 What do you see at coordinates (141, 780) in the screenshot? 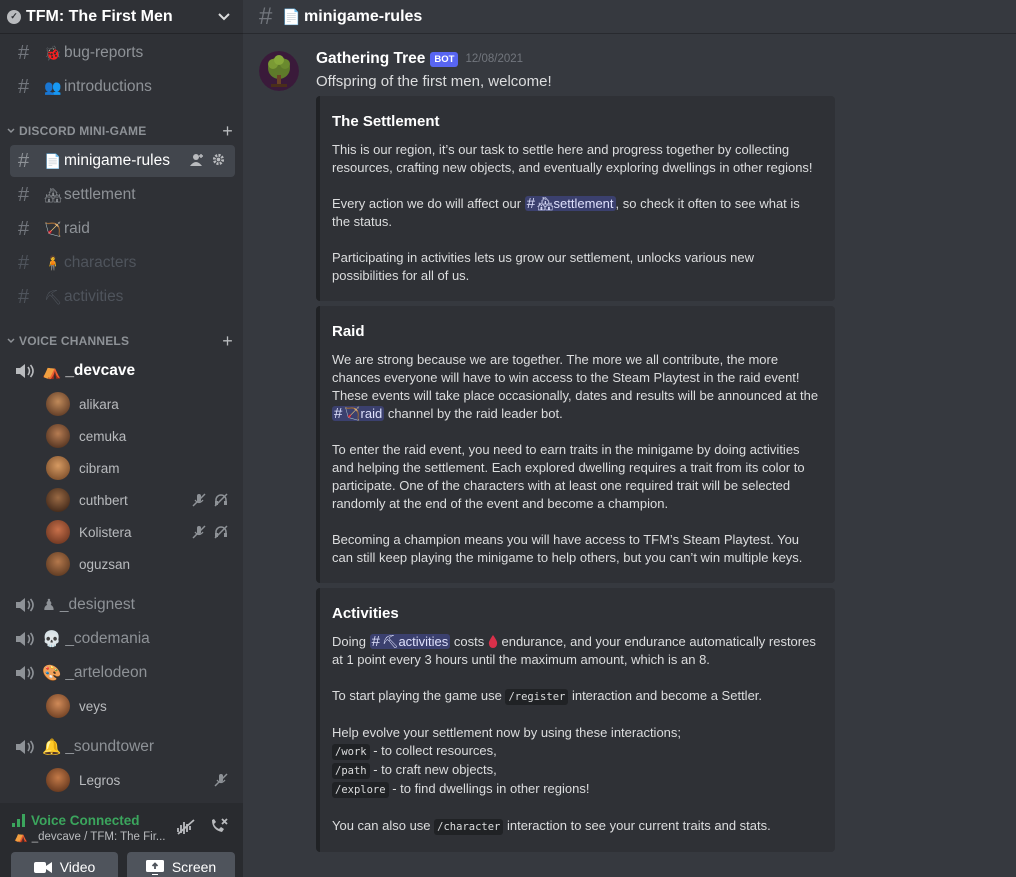
I see `voice-user: Legros` at bounding box center [141, 780].